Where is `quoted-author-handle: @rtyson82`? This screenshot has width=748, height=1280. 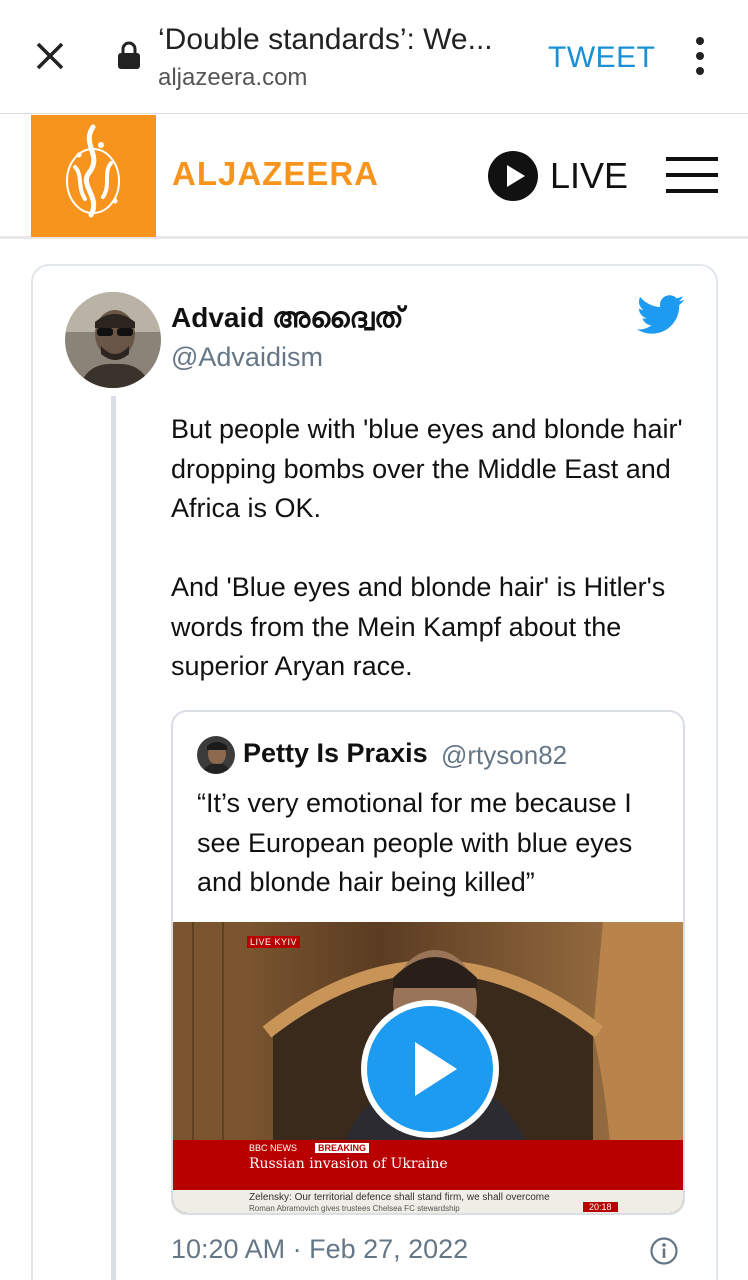 quoted-author-handle: @rtyson82 is located at coordinates (504, 755).